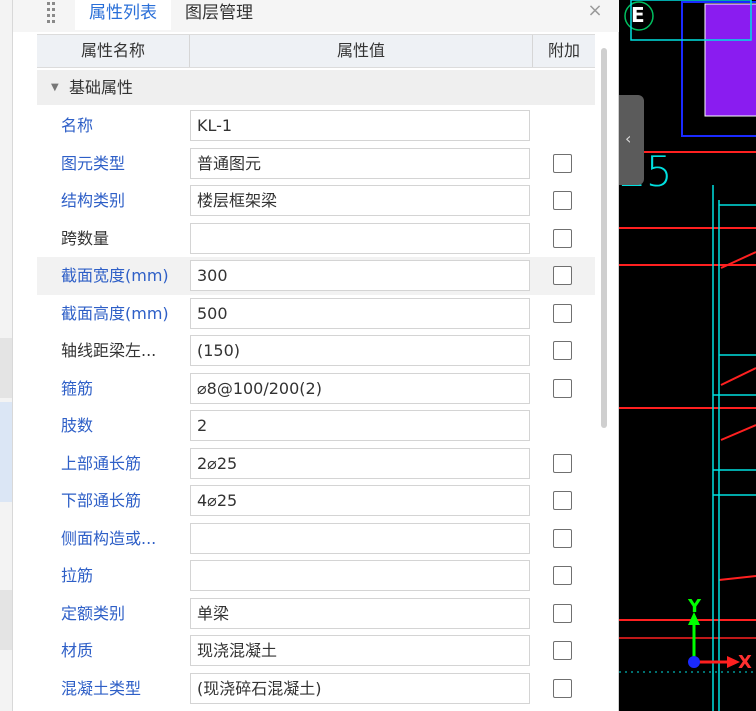 The height and width of the screenshot is (711, 756). What do you see at coordinates (360, 463) in the screenshot?
I see `property-value-input: 2⌀25` at bounding box center [360, 463].